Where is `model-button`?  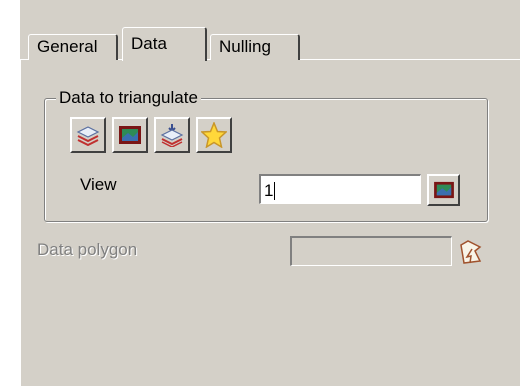 model-button is located at coordinates (130, 135).